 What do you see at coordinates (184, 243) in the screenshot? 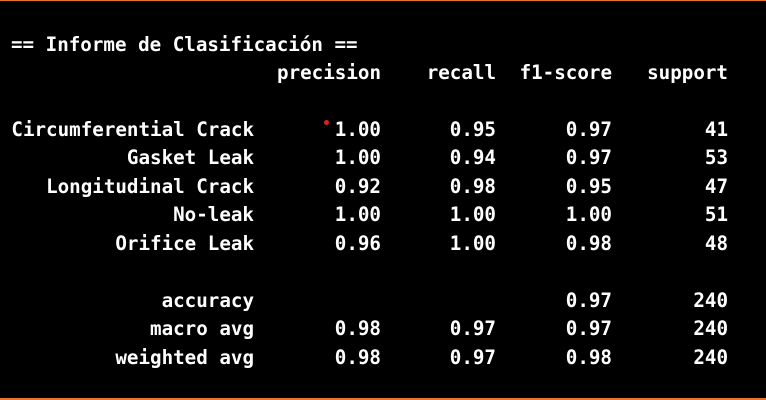
I see `row-label: Orifice Leak` at bounding box center [184, 243].